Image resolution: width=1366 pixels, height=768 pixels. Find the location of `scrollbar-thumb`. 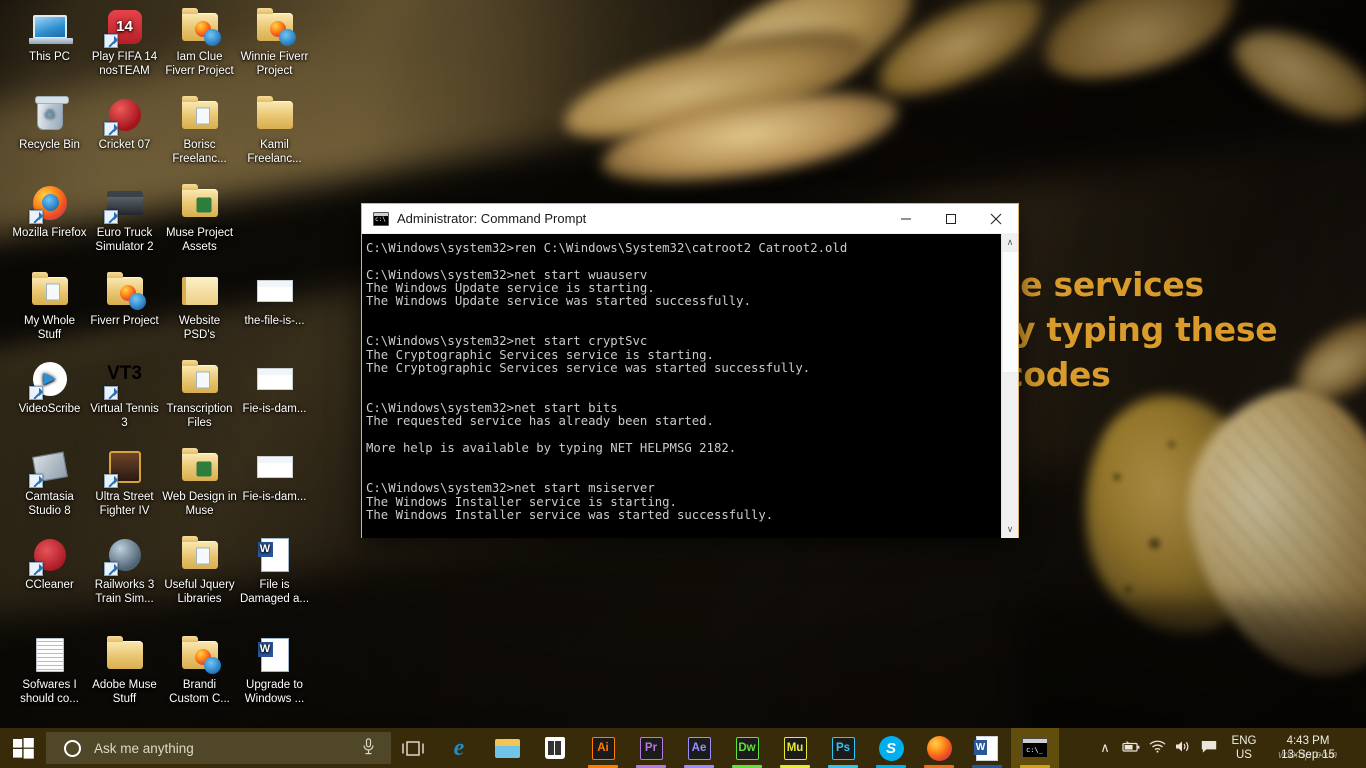

scrollbar-thumb is located at coordinates (1009, 312).